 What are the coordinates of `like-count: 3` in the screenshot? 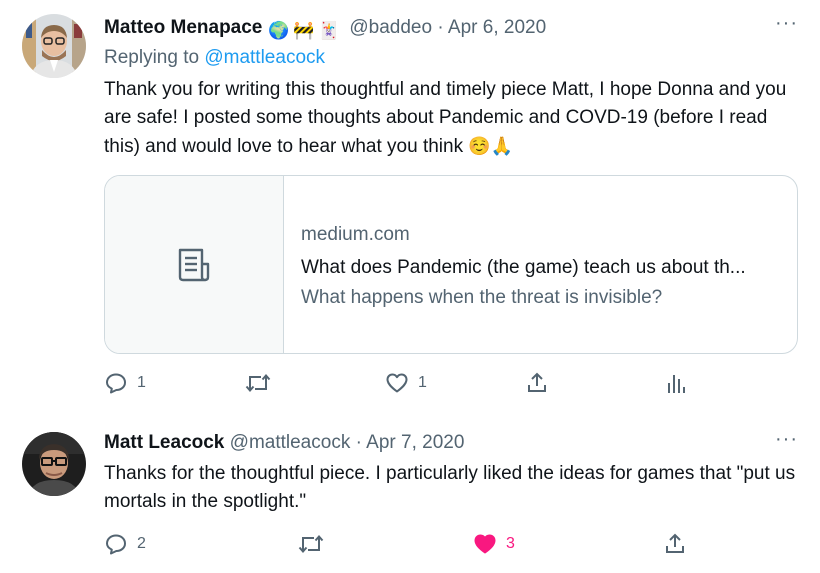 It's located at (510, 543).